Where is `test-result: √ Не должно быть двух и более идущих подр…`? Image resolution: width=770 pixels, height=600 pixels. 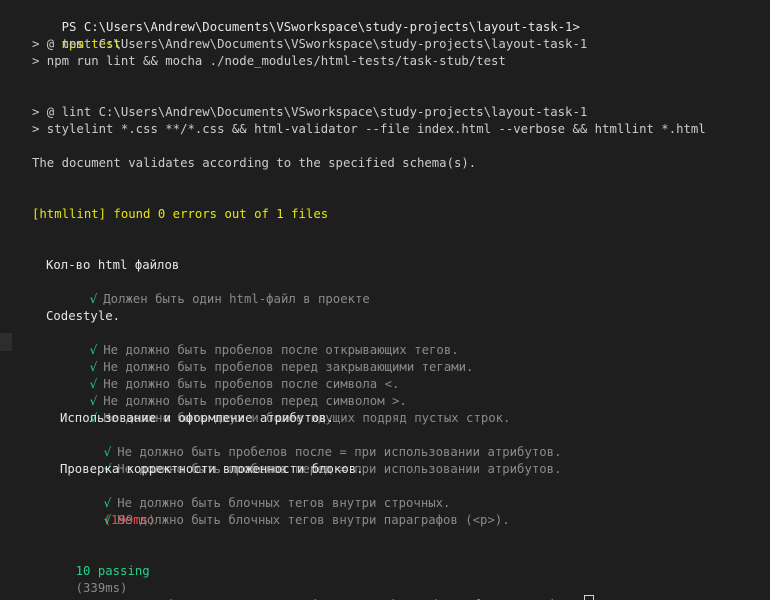
test-result: √ Не должно быть двух и более идущих подр… is located at coordinates (285, 409).